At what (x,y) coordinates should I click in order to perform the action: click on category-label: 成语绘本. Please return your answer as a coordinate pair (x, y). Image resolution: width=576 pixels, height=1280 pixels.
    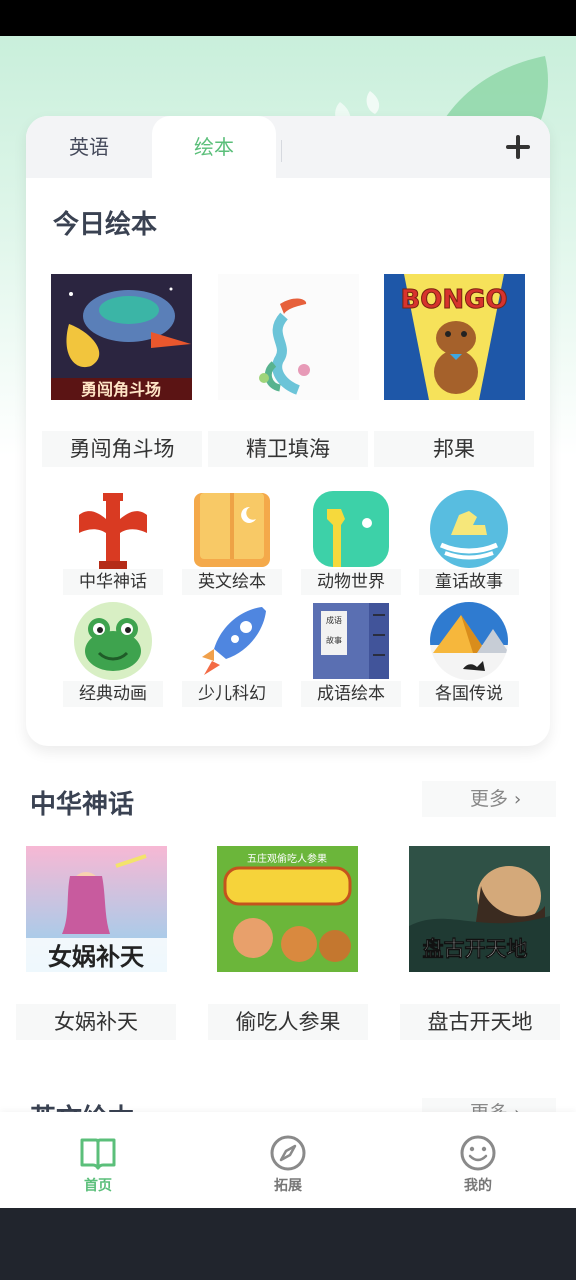
    Looking at the image, I should click on (351, 694).